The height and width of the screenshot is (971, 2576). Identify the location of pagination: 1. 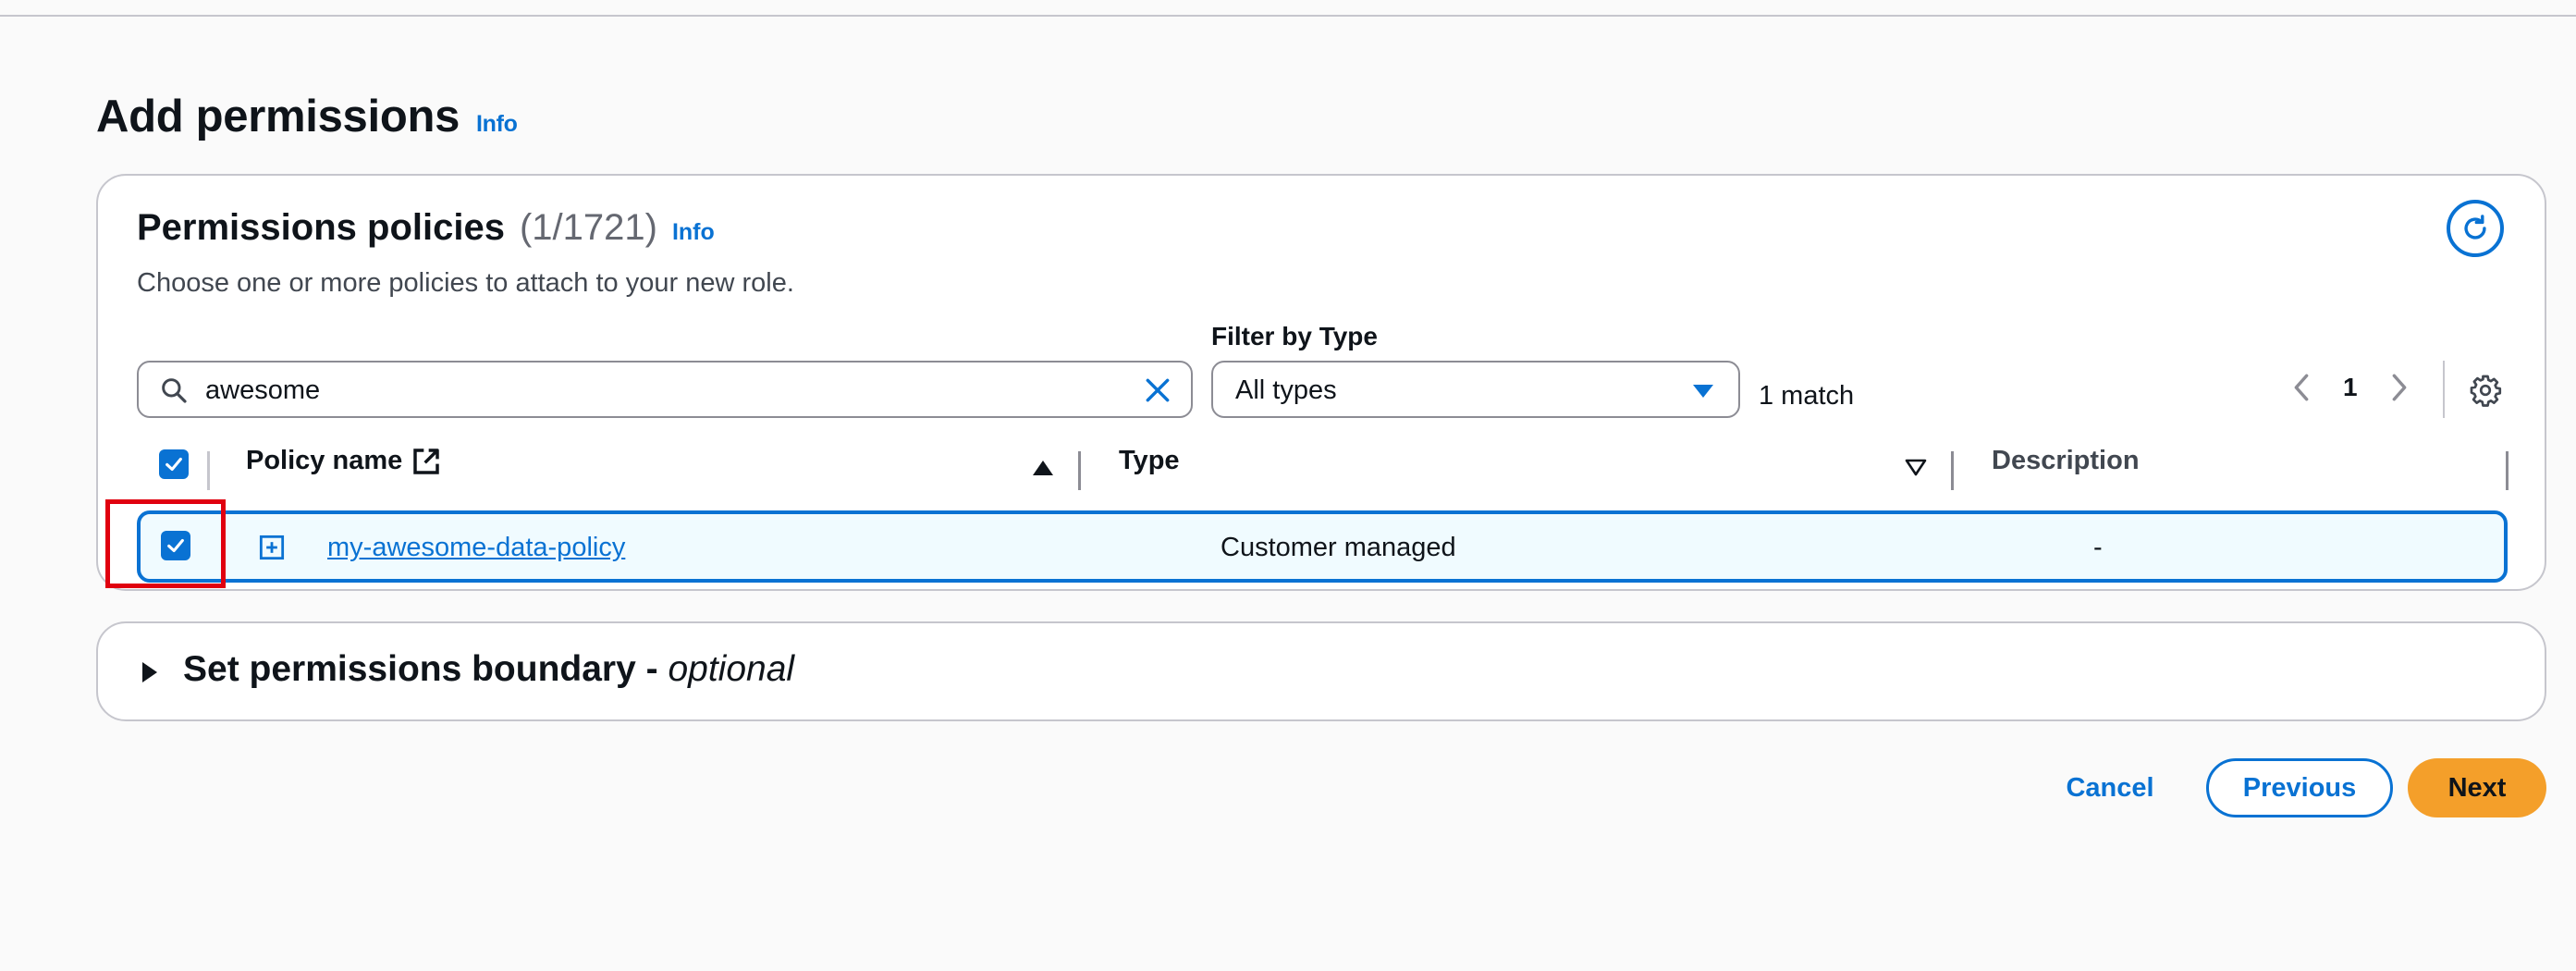
(2350, 388).